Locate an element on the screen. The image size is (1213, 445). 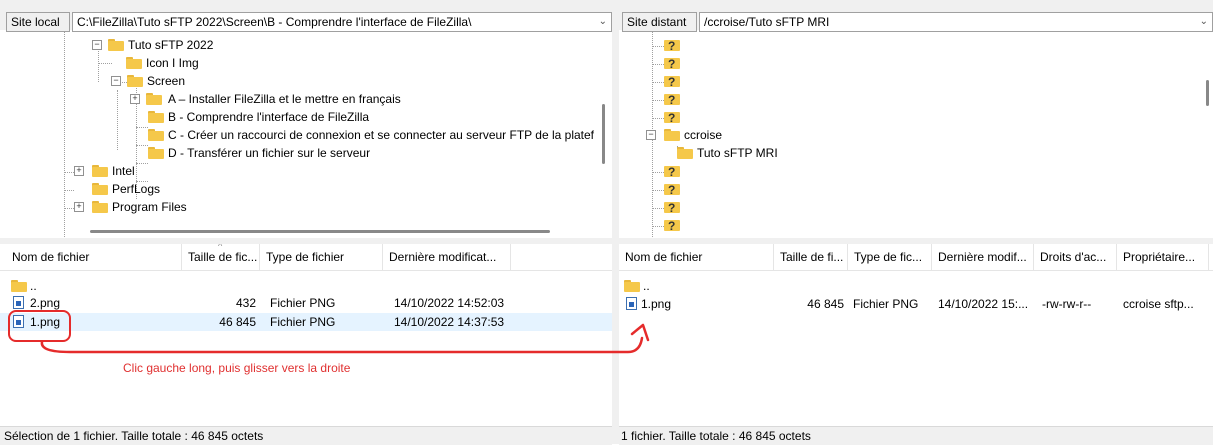
tree-item-label: Tuto sFTP 2022 is located at coordinates (171, 45).